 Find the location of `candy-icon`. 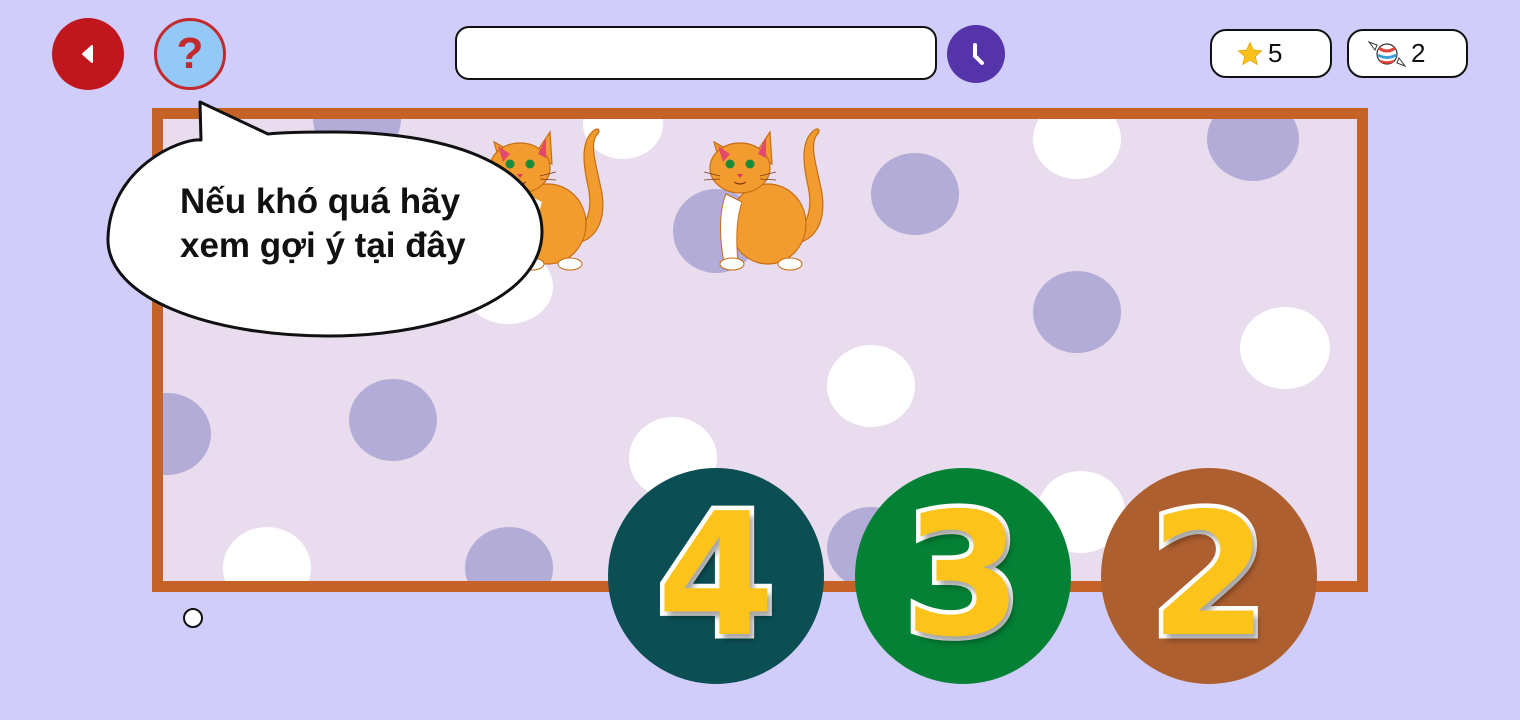

candy-icon is located at coordinates (1387, 53).